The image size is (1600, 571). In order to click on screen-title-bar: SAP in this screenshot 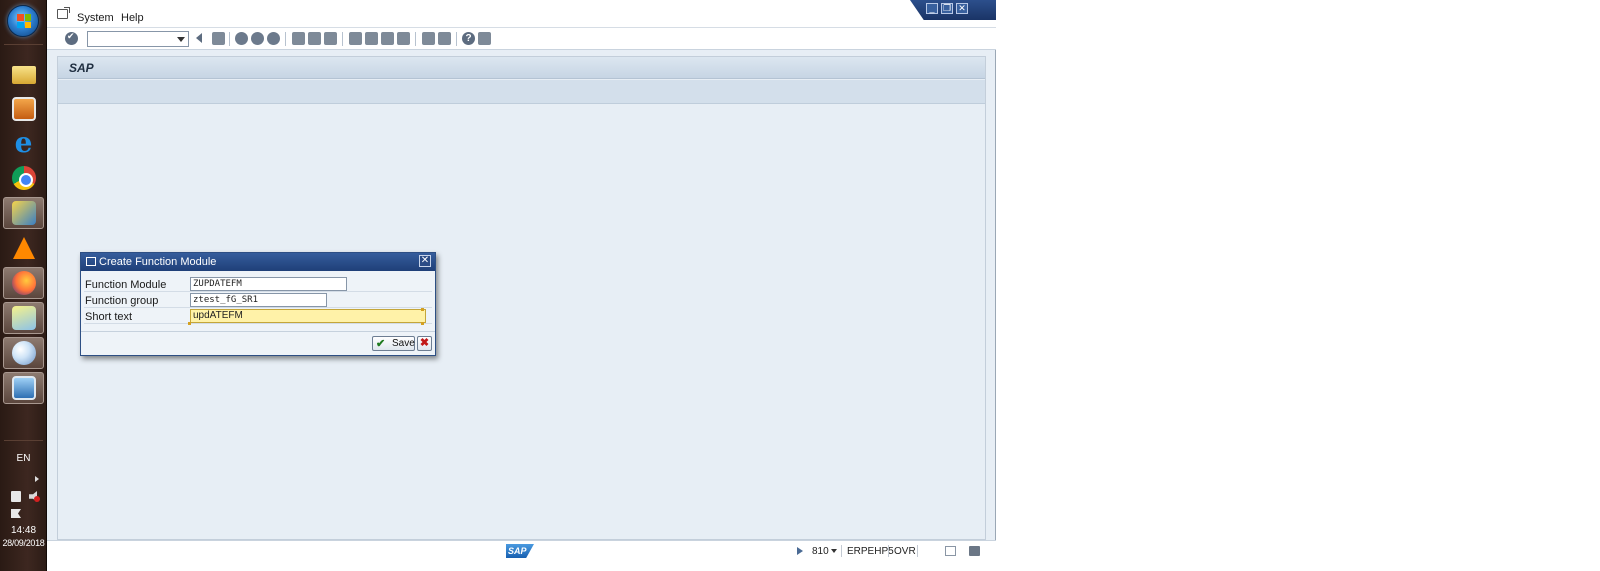, I will do `click(521, 68)`.